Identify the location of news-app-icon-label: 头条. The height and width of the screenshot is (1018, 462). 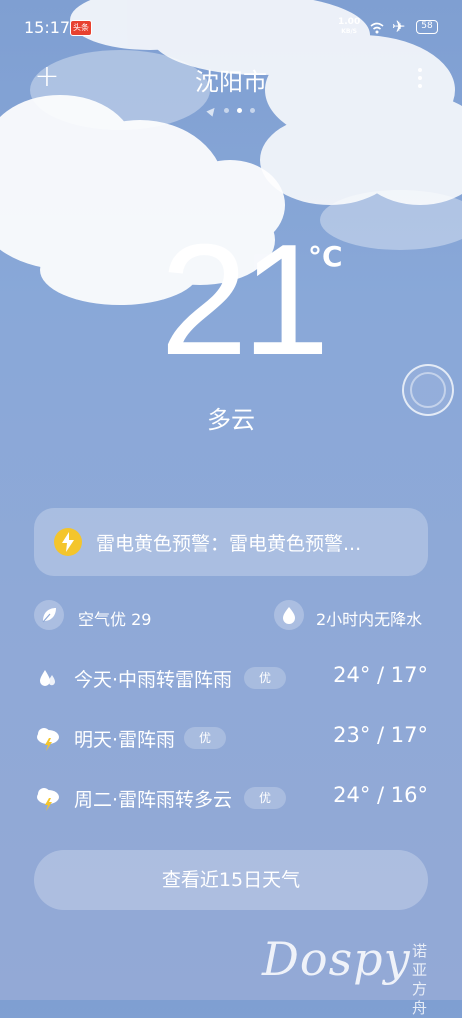
(81, 27).